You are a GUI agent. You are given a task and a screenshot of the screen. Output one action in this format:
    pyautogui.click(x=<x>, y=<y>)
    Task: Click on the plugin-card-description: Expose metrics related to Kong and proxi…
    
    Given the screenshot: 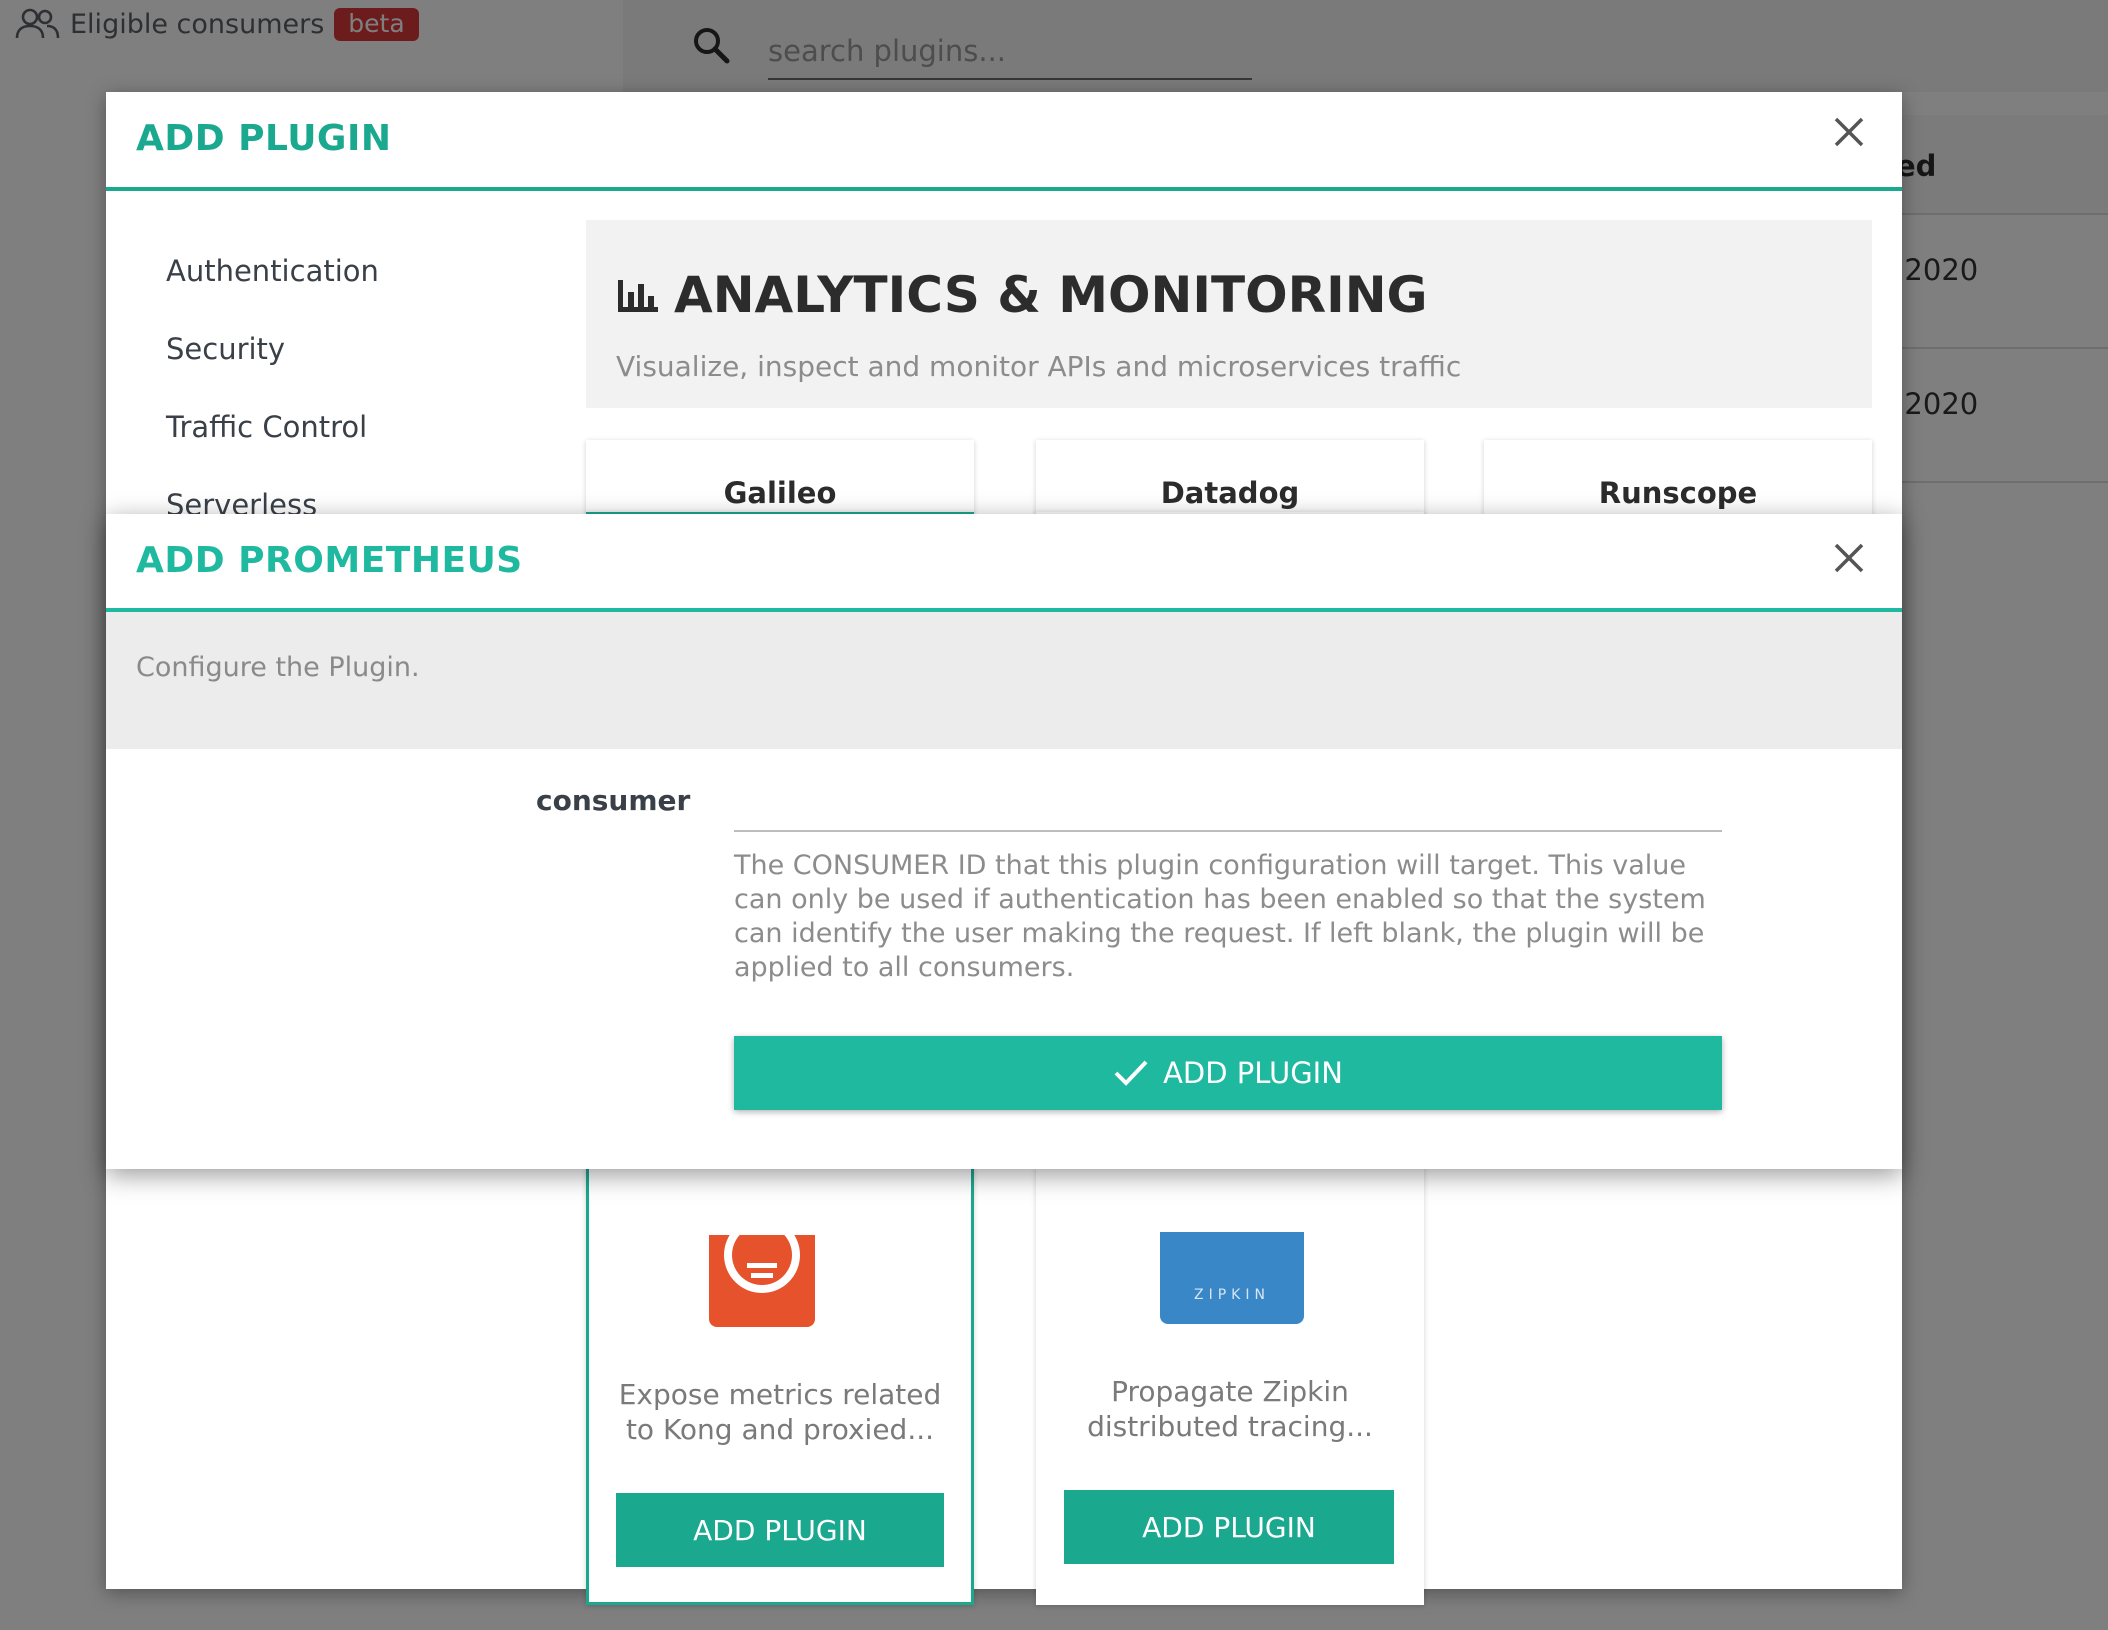 What is the action you would take?
    pyautogui.click(x=780, y=1412)
    